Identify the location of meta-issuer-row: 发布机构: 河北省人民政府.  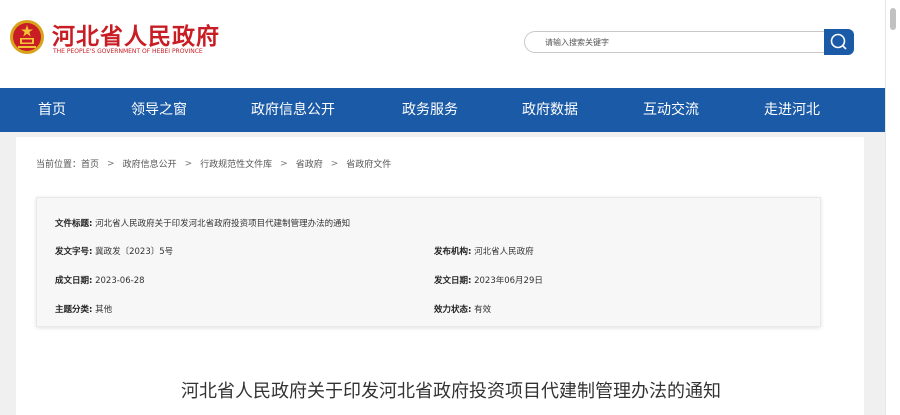
(484, 251).